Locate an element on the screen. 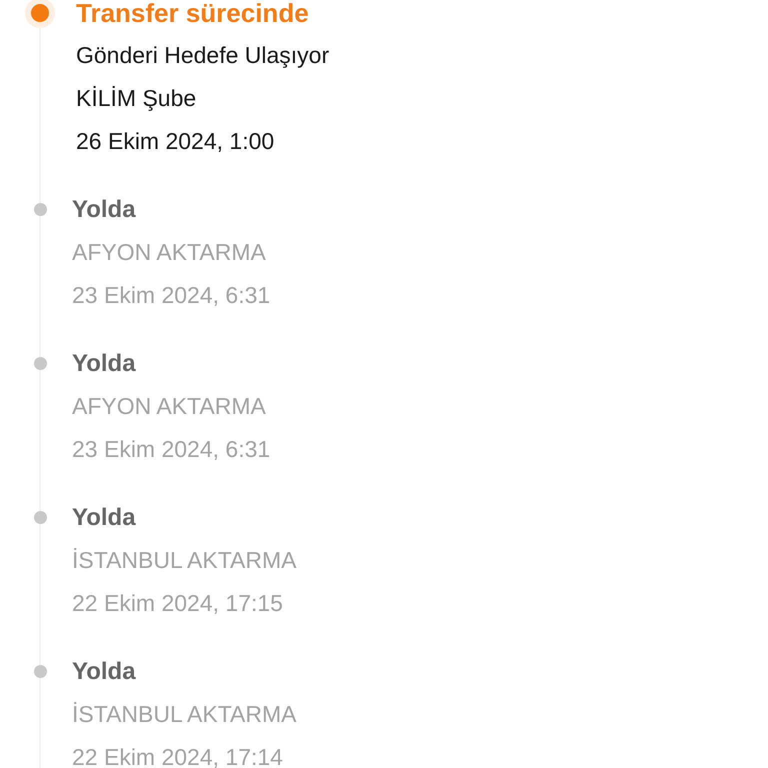  event-title: Transfer sürecinde is located at coordinates (193, 13).